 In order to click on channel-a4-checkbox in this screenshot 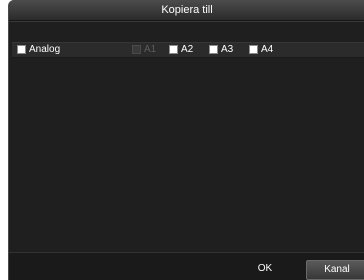, I will do `click(253, 49)`.